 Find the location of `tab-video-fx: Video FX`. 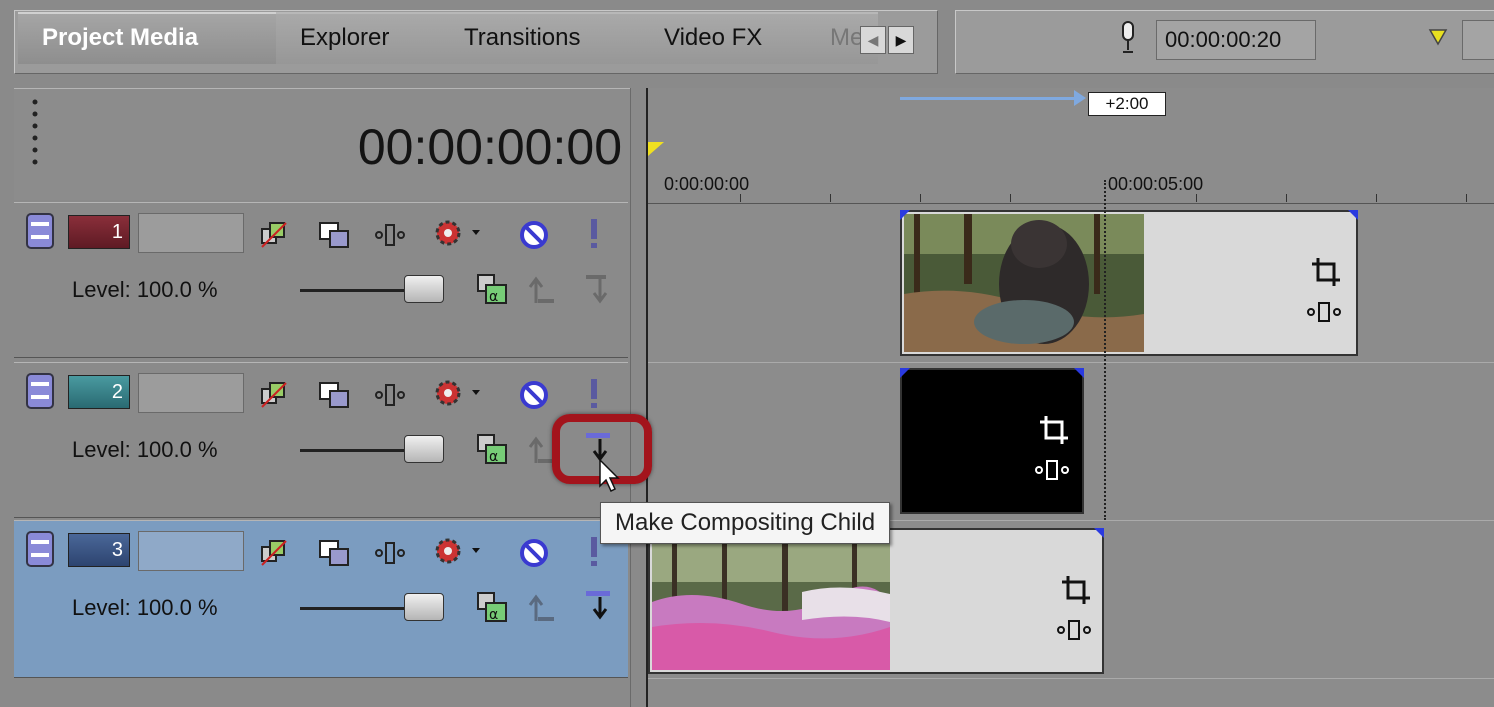

tab-video-fx: Video FX is located at coordinates (720, 38).